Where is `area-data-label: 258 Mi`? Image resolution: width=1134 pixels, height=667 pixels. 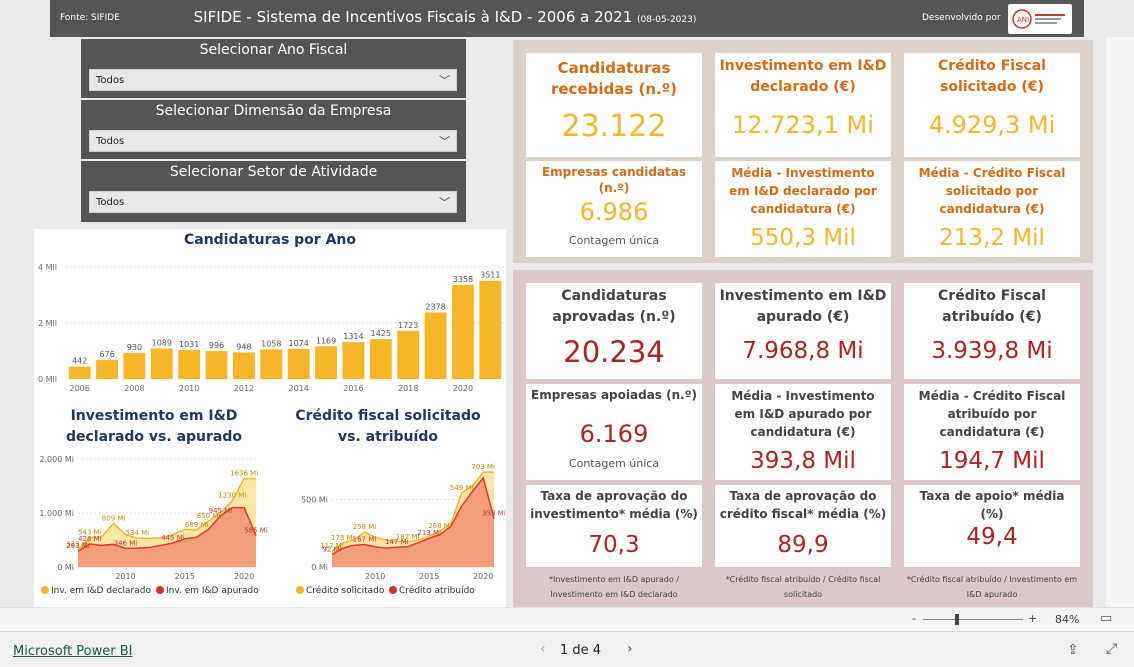 area-data-label: 258 Mi is located at coordinates (365, 527).